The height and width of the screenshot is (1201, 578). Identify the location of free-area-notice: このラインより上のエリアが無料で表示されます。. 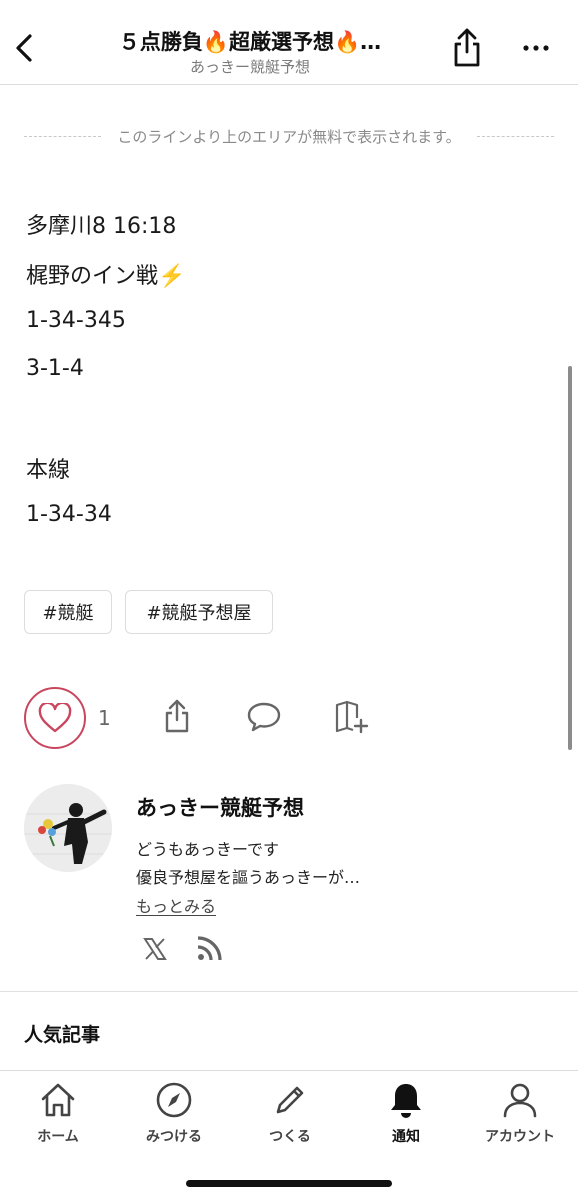
(289, 136).